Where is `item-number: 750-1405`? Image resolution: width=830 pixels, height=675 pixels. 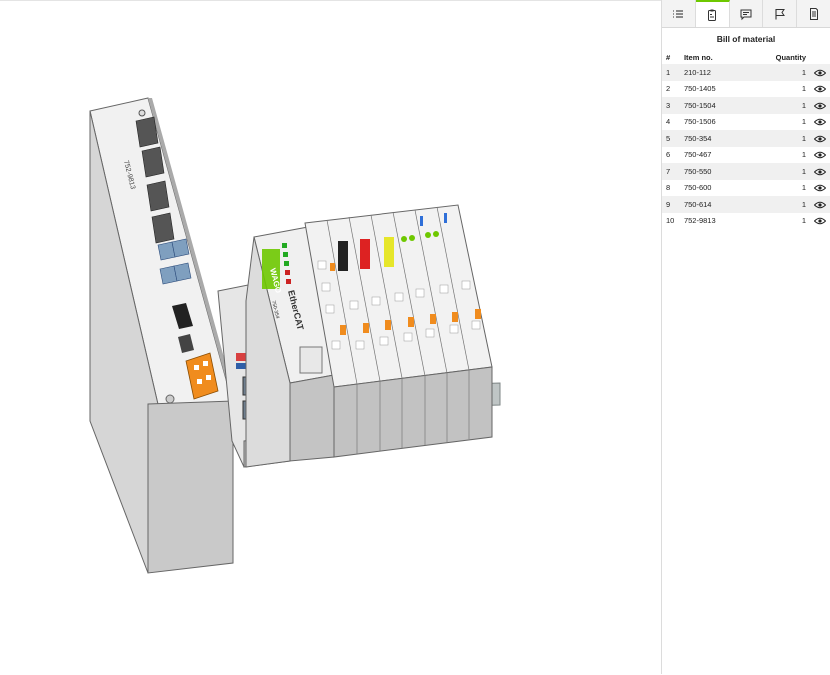
item-number: 750-1405 is located at coordinates (699, 89).